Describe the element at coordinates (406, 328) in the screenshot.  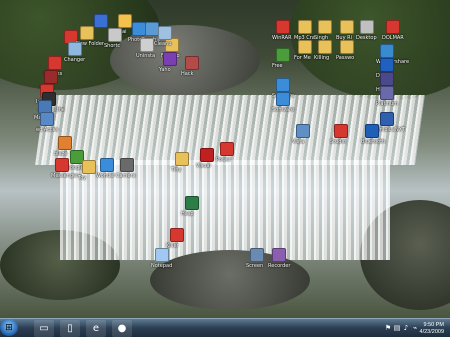
I see `volume-icon: ♪` at that location.